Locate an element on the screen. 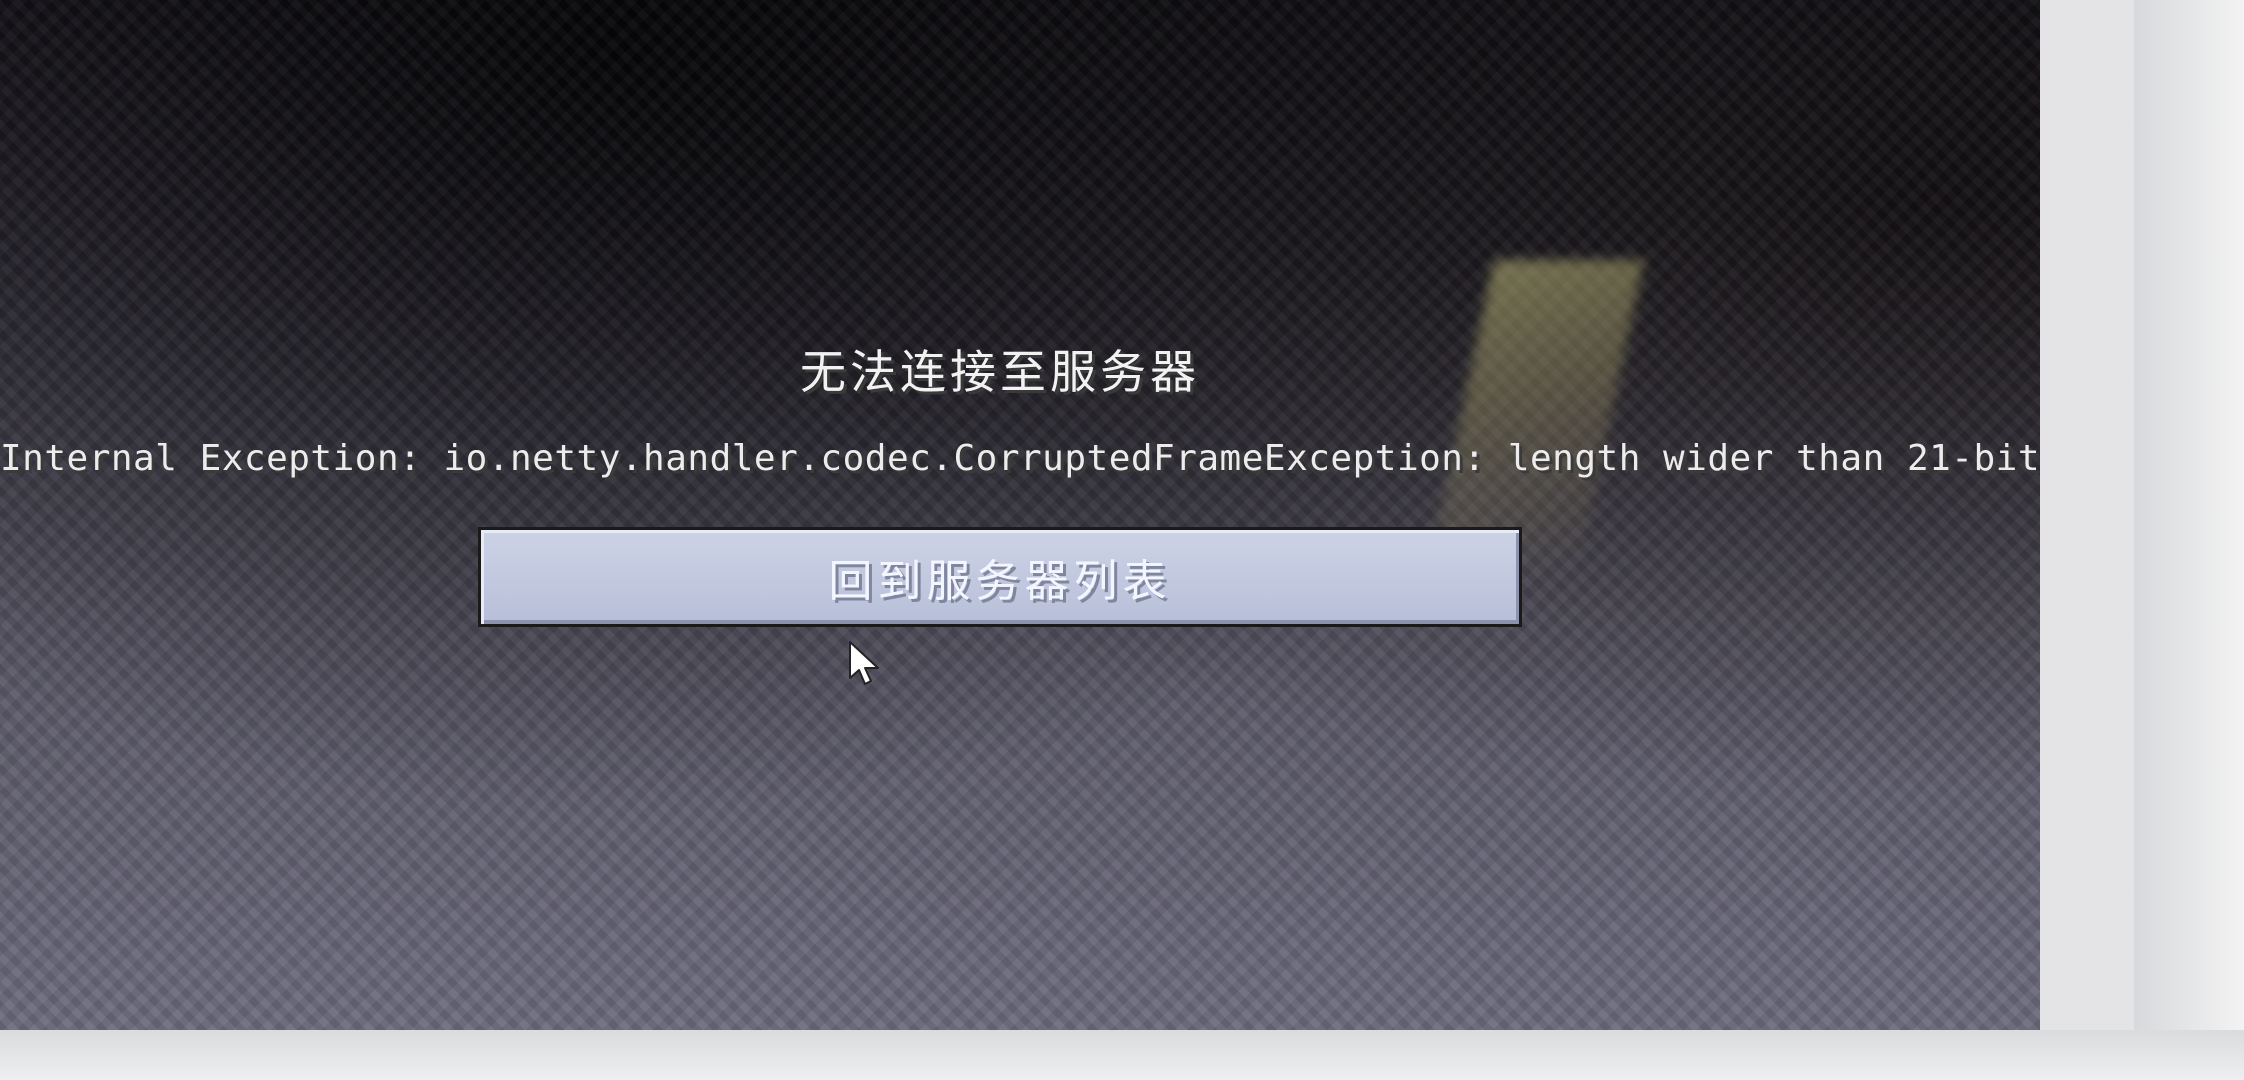 The image size is (2244, 1080). mouse-pointer-icon is located at coordinates (864, 663).